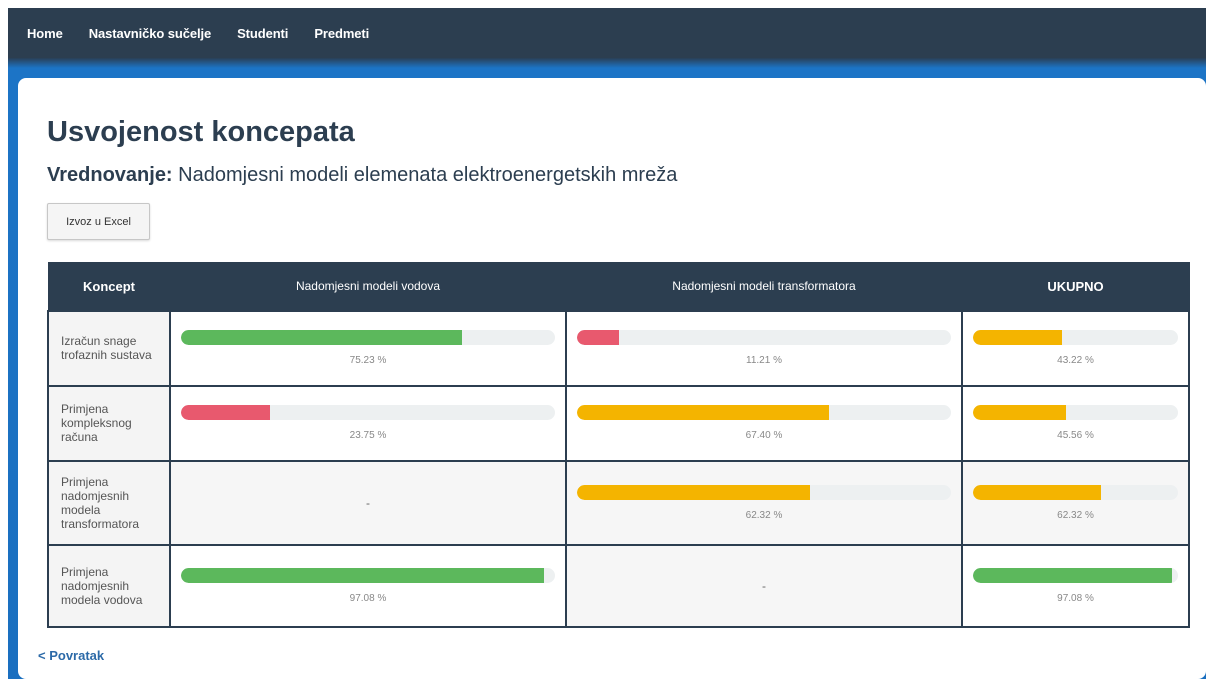  I want to click on export-excel-button: Izvoz u Excel, so click(98, 221).